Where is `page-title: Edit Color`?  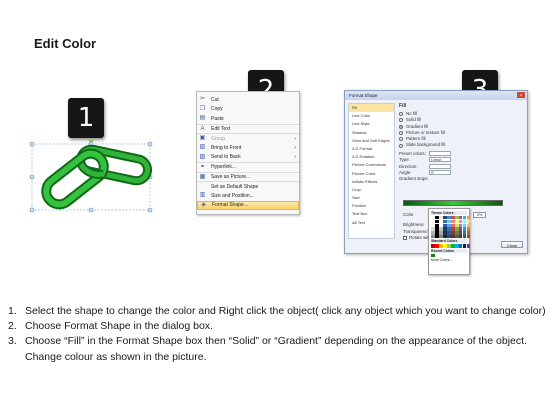
page-title: Edit Color is located at coordinates (65, 43).